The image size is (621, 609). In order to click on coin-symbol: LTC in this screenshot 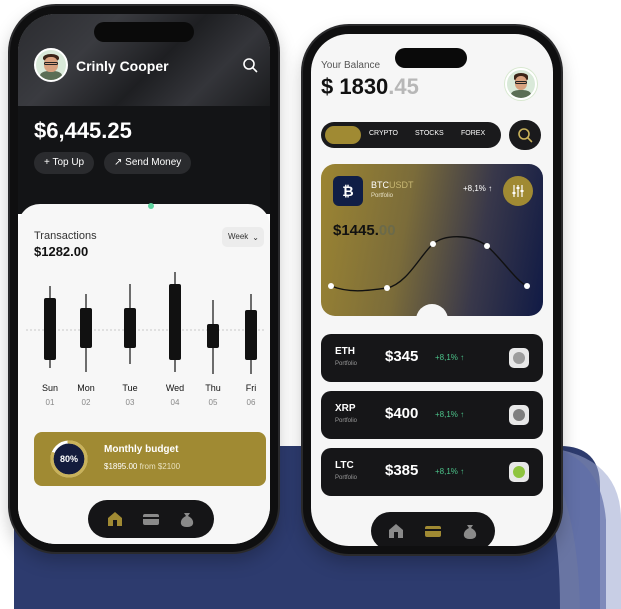, I will do `click(344, 465)`.